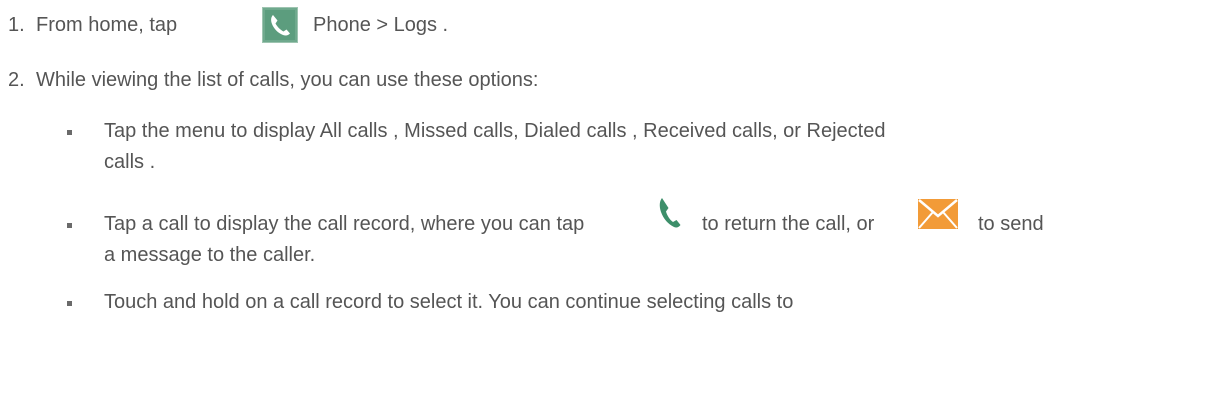 This screenshot has width=1219, height=407. What do you see at coordinates (381, 25) in the screenshot?
I see `step-text-after-icon: Phone > Logs .` at bounding box center [381, 25].